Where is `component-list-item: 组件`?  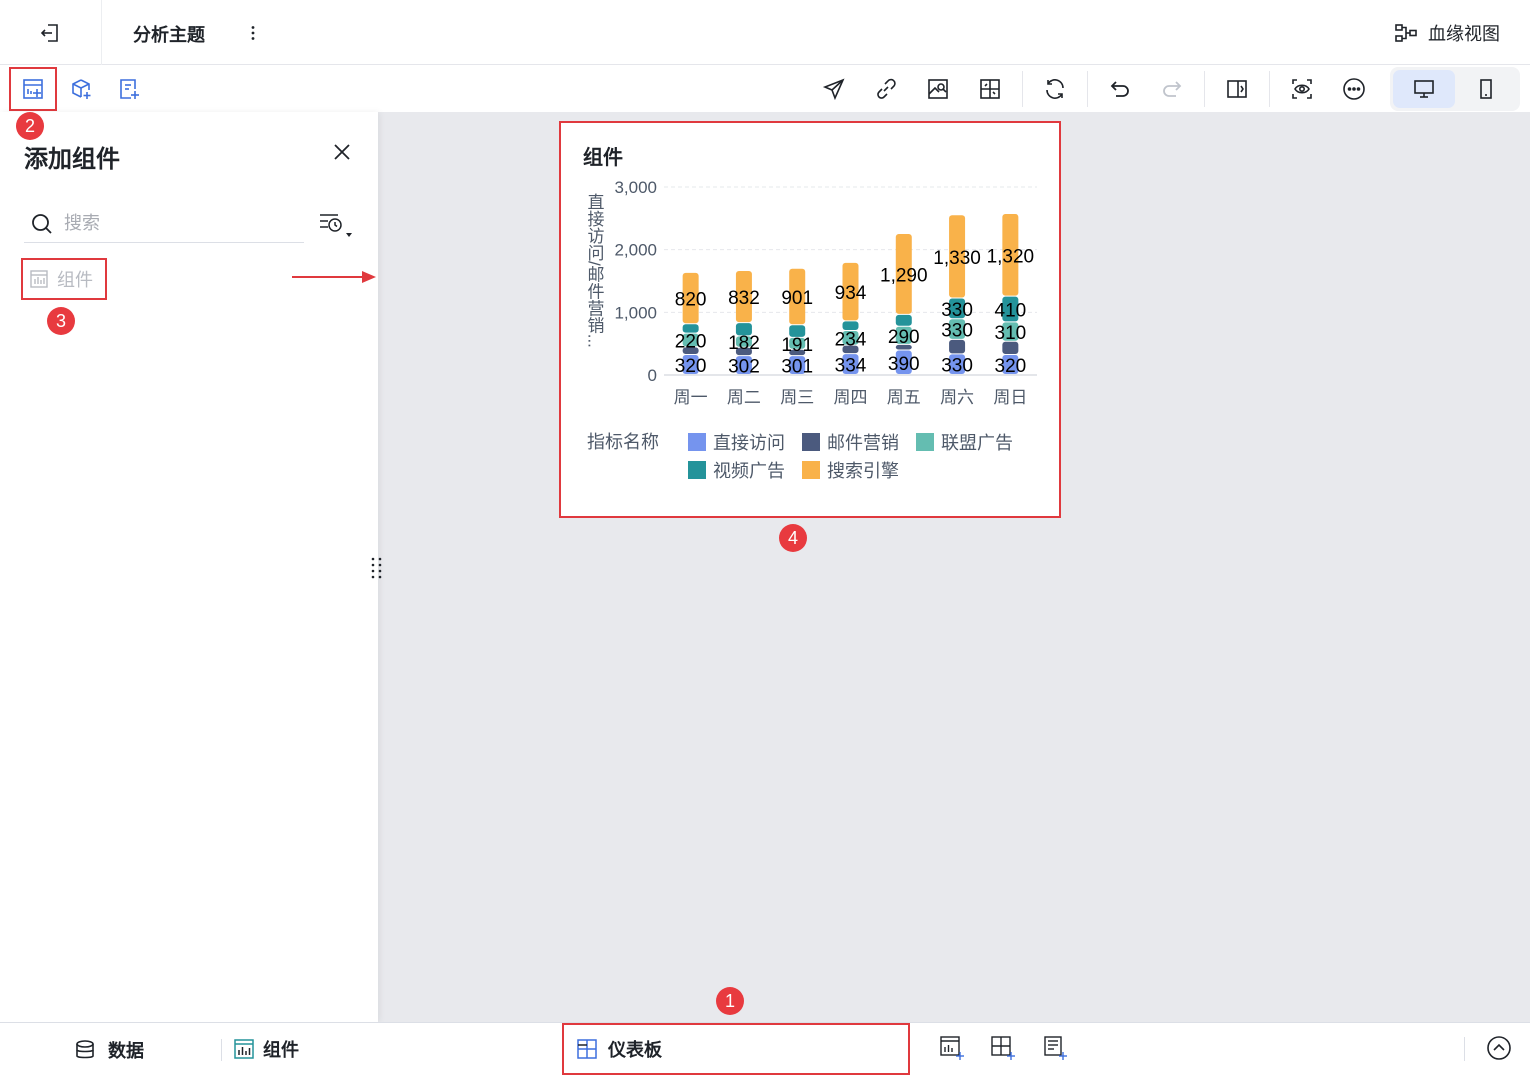 component-list-item: 组件 is located at coordinates (64, 279).